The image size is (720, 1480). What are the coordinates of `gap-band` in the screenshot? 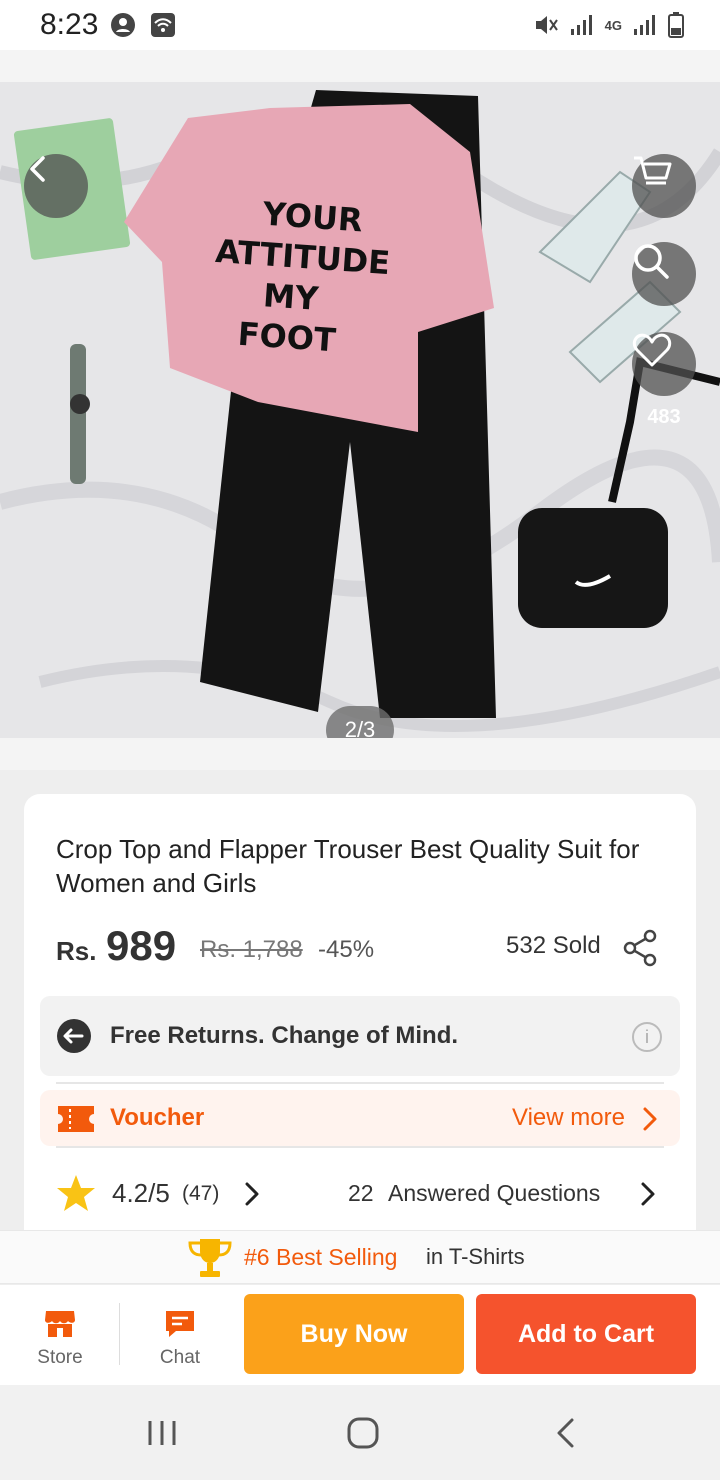 It's located at (360, 754).